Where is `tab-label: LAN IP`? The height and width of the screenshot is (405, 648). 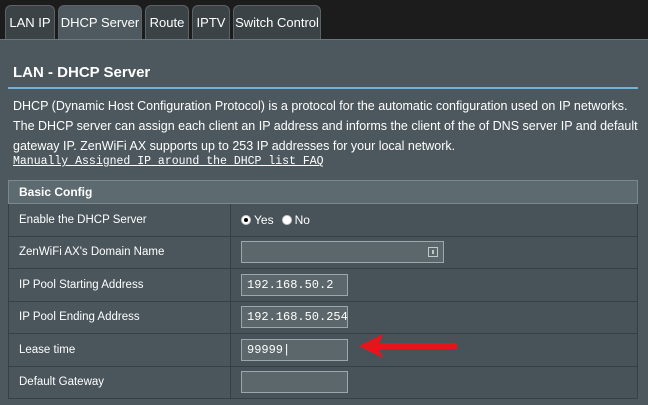
tab-label: LAN IP is located at coordinates (30, 22).